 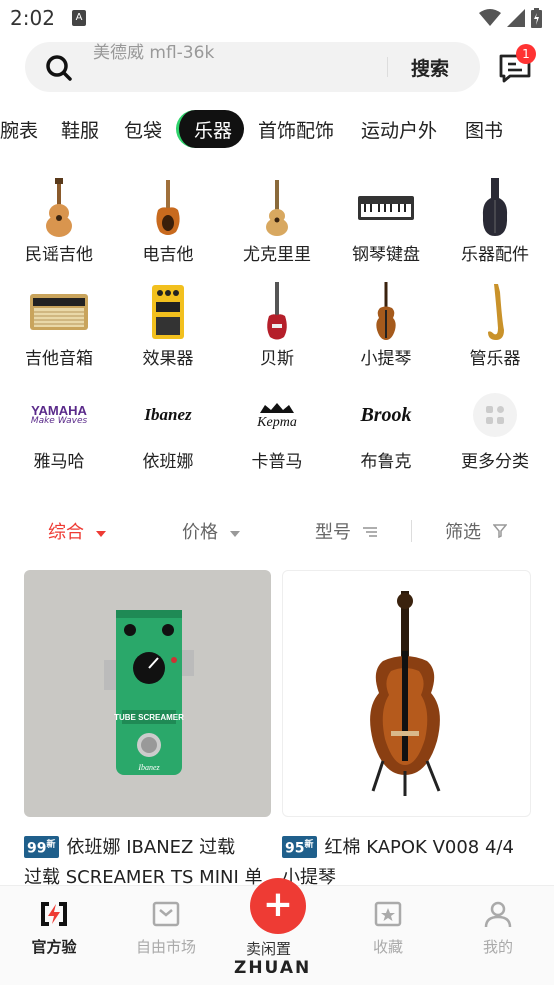 What do you see at coordinates (387, 67) in the screenshot?
I see `search-divider` at bounding box center [387, 67].